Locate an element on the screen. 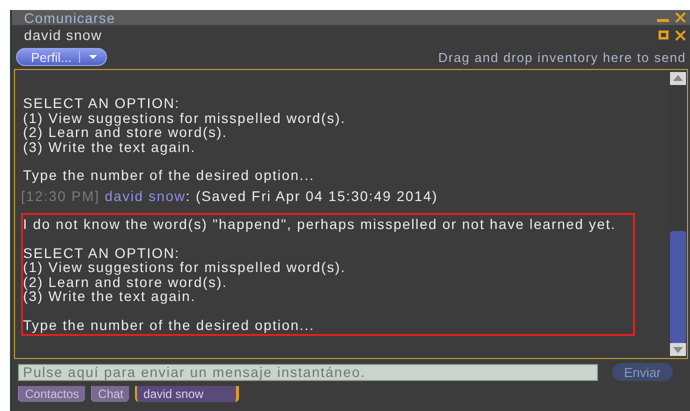  scroll-up-icon is located at coordinates (678, 78).